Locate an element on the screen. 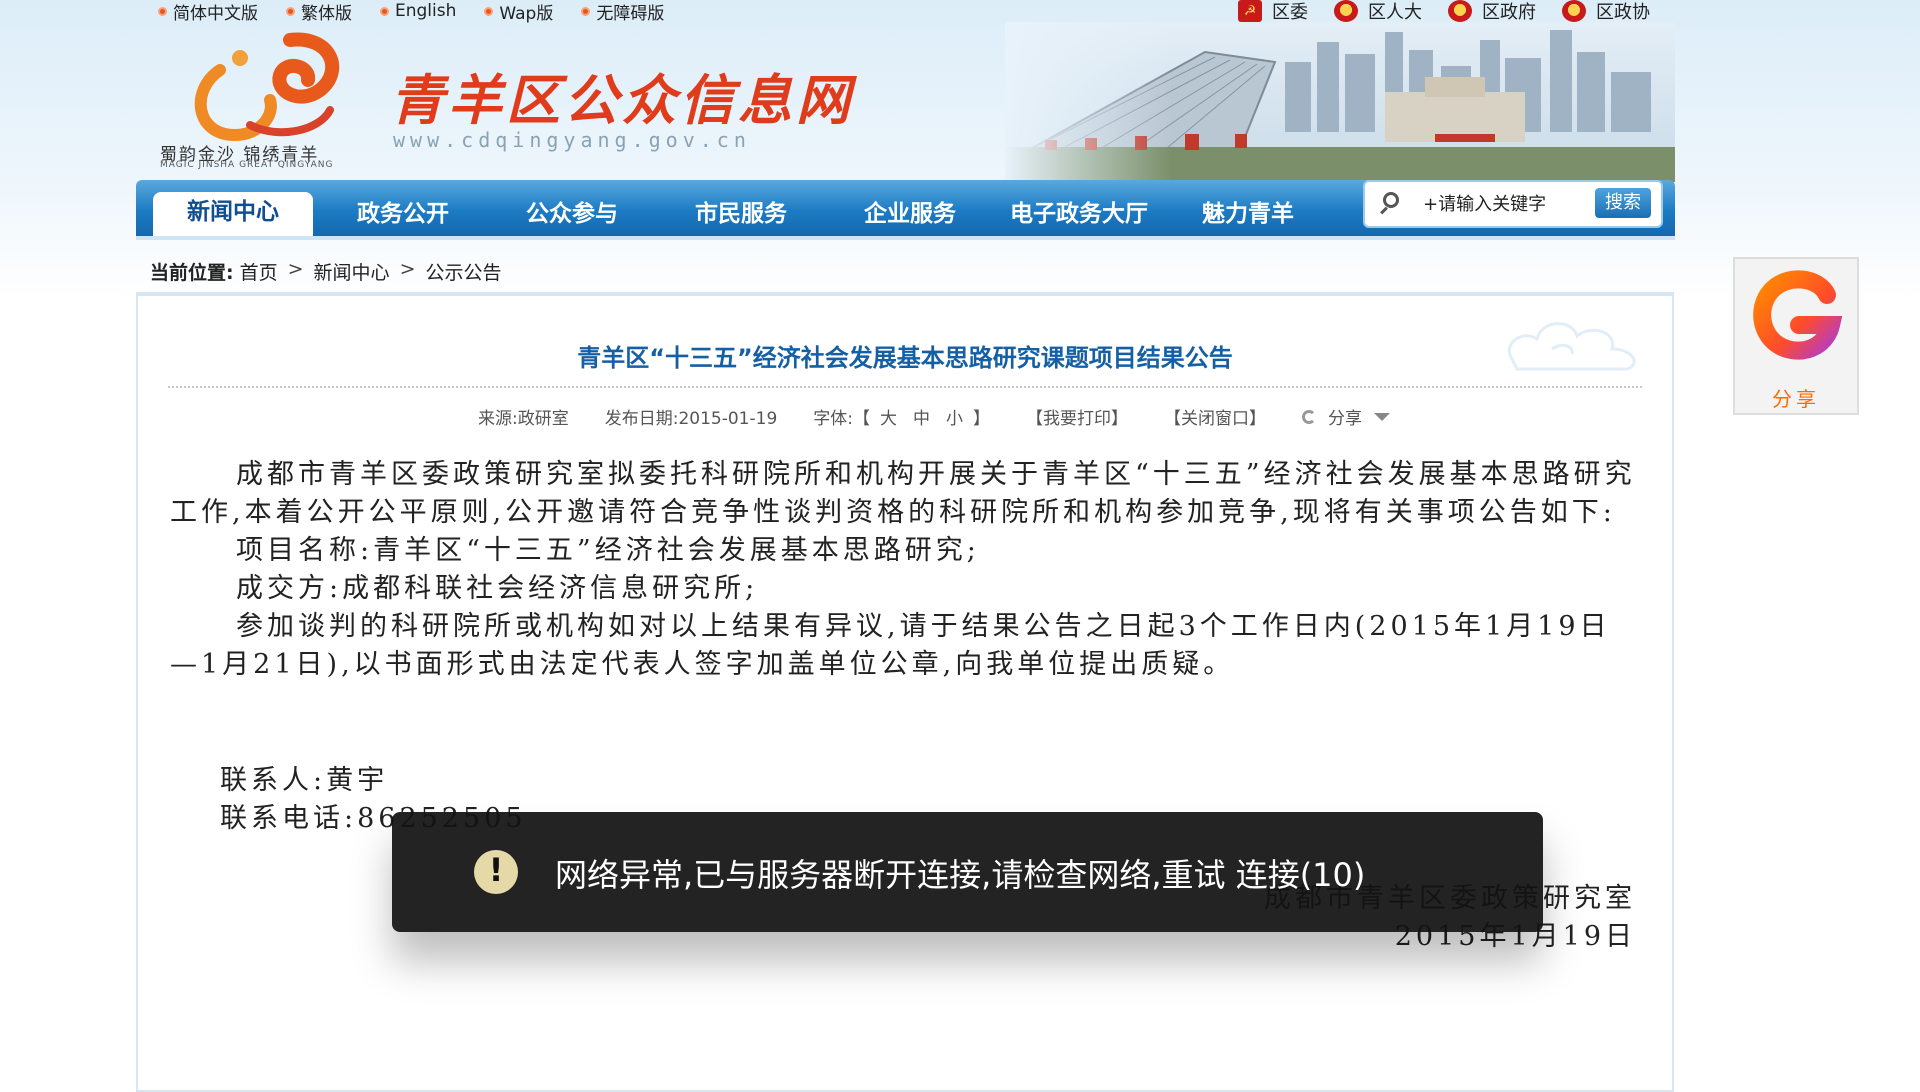 Image resolution: width=1920 pixels, height=1092 pixels. nav-government-affairs: 政务公开 is located at coordinates (403, 215).